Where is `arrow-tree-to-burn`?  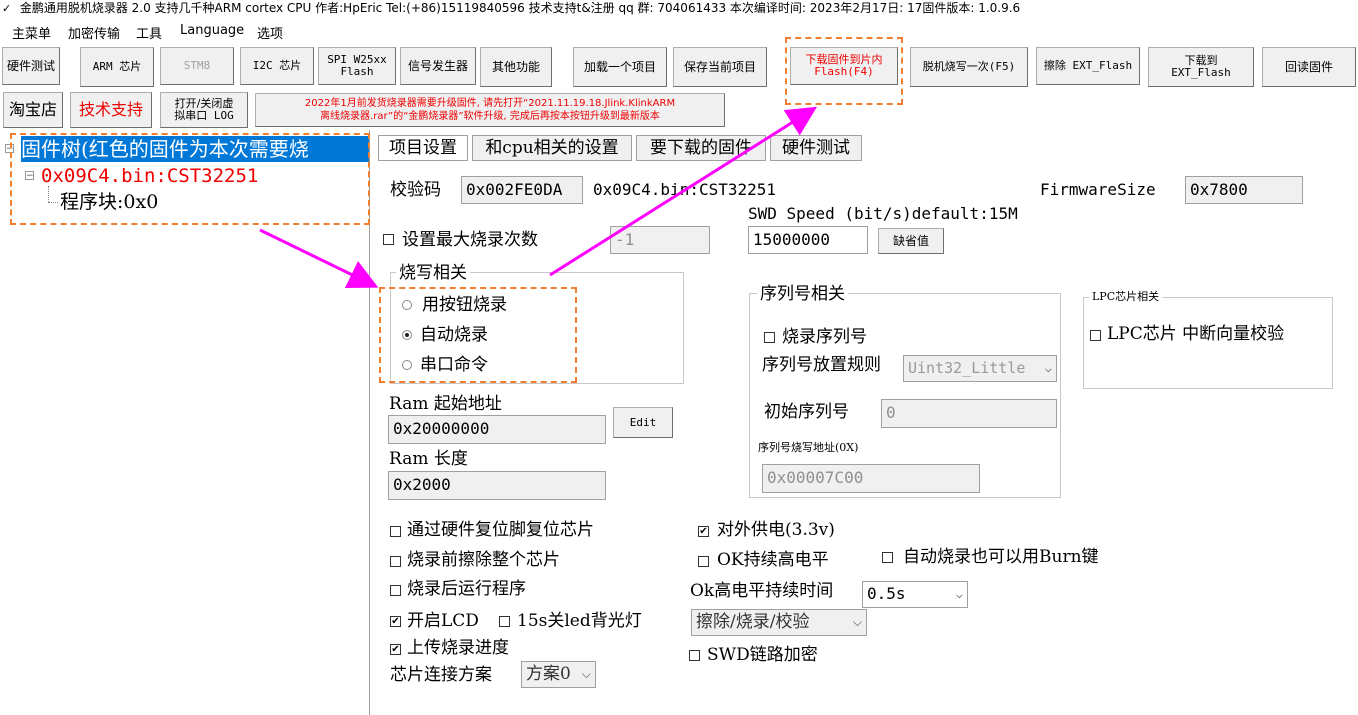 arrow-tree-to-burn is located at coordinates (319, 258).